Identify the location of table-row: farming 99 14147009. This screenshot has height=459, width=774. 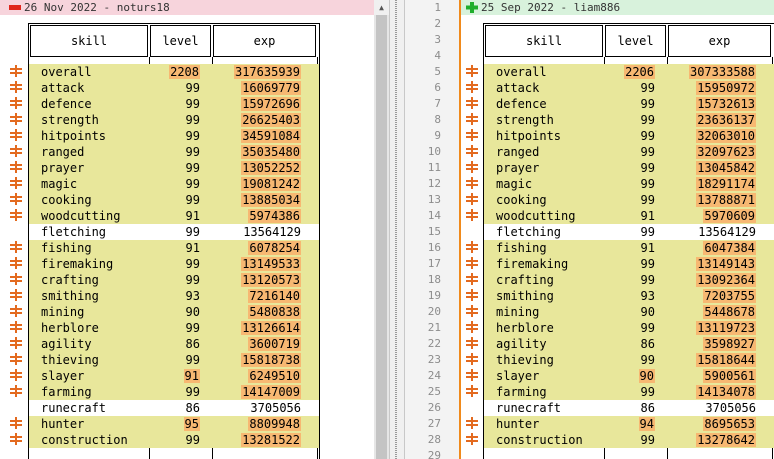
(174, 392).